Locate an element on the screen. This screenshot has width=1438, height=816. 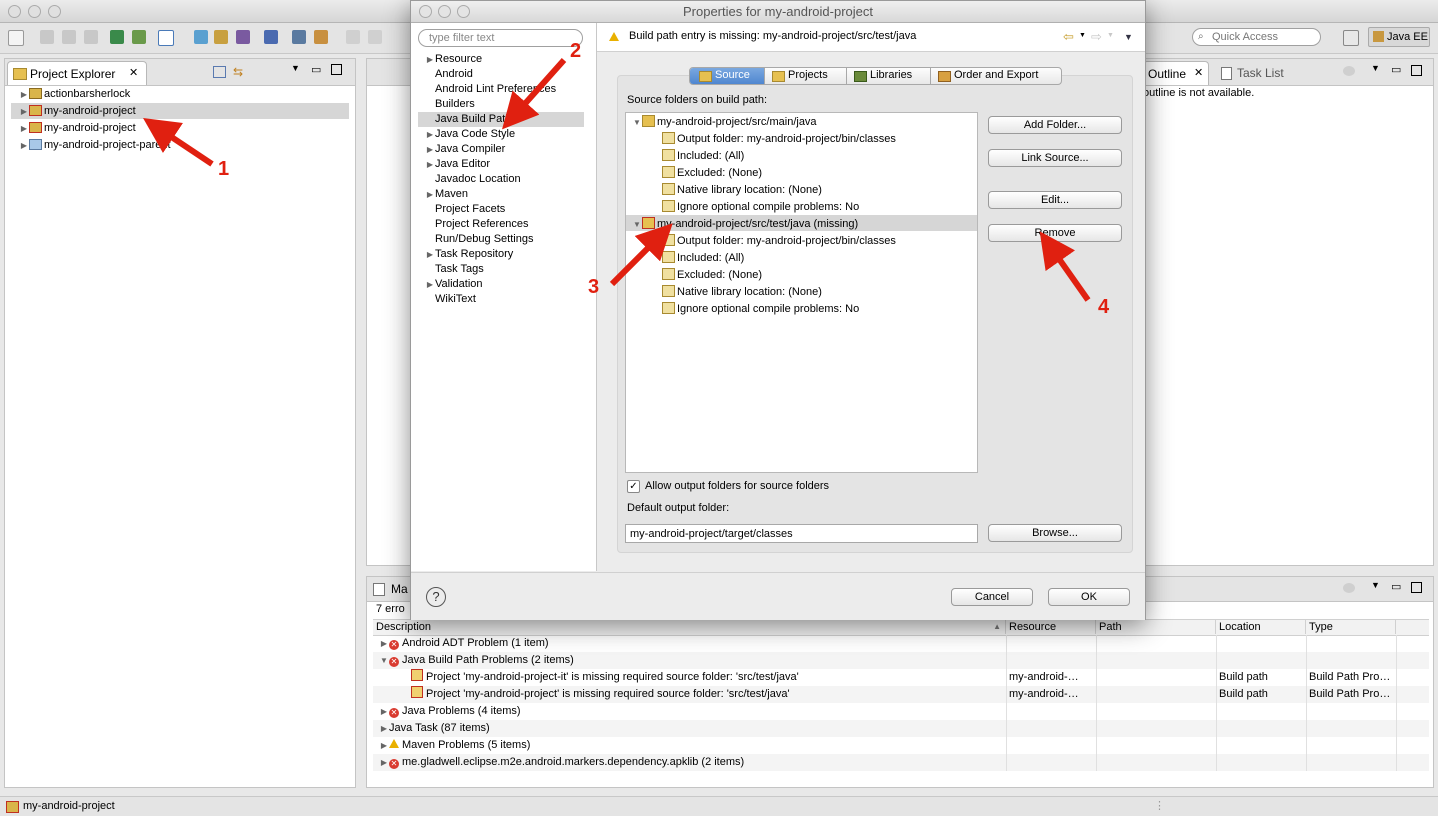
tree-item-my-android-project: ▶ my-android-project is located at coordinates (77, 111).